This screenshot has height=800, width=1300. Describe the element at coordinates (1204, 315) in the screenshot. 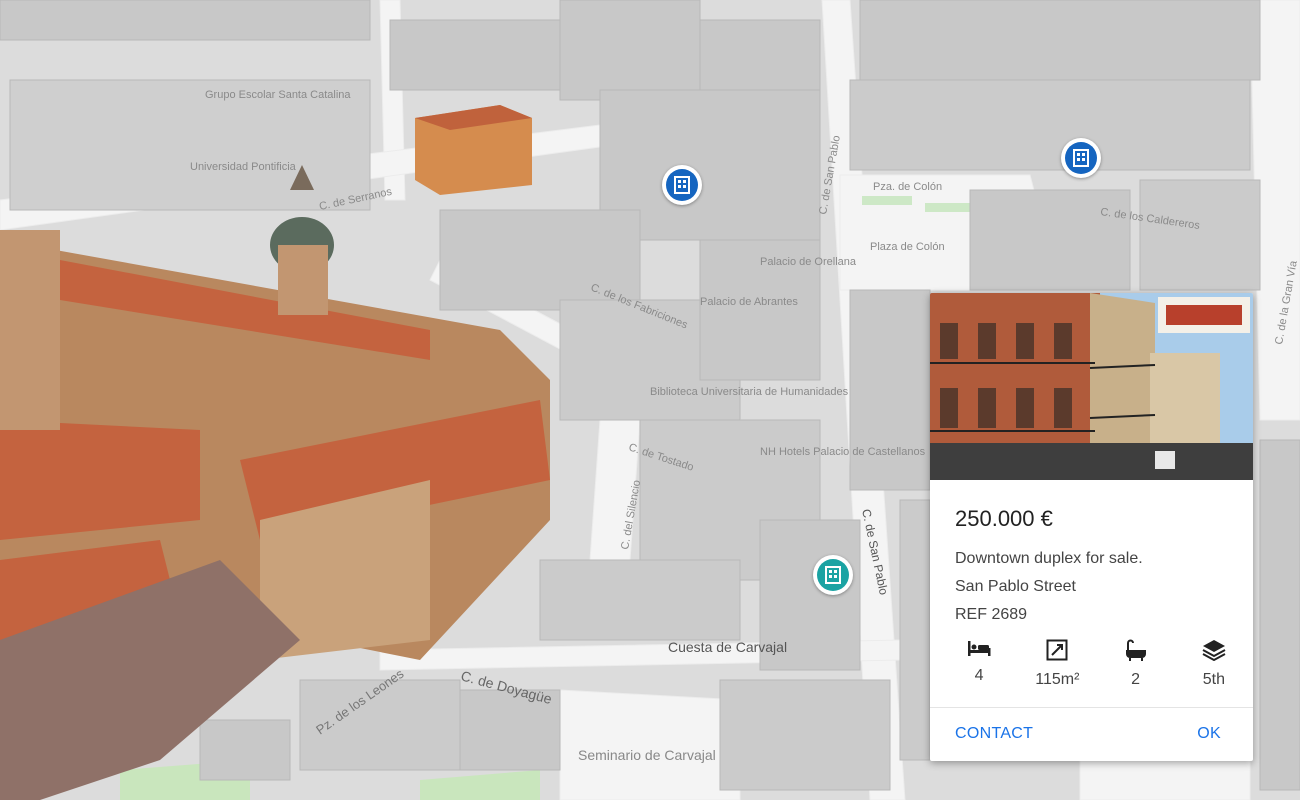

I see `sign-logo` at that location.